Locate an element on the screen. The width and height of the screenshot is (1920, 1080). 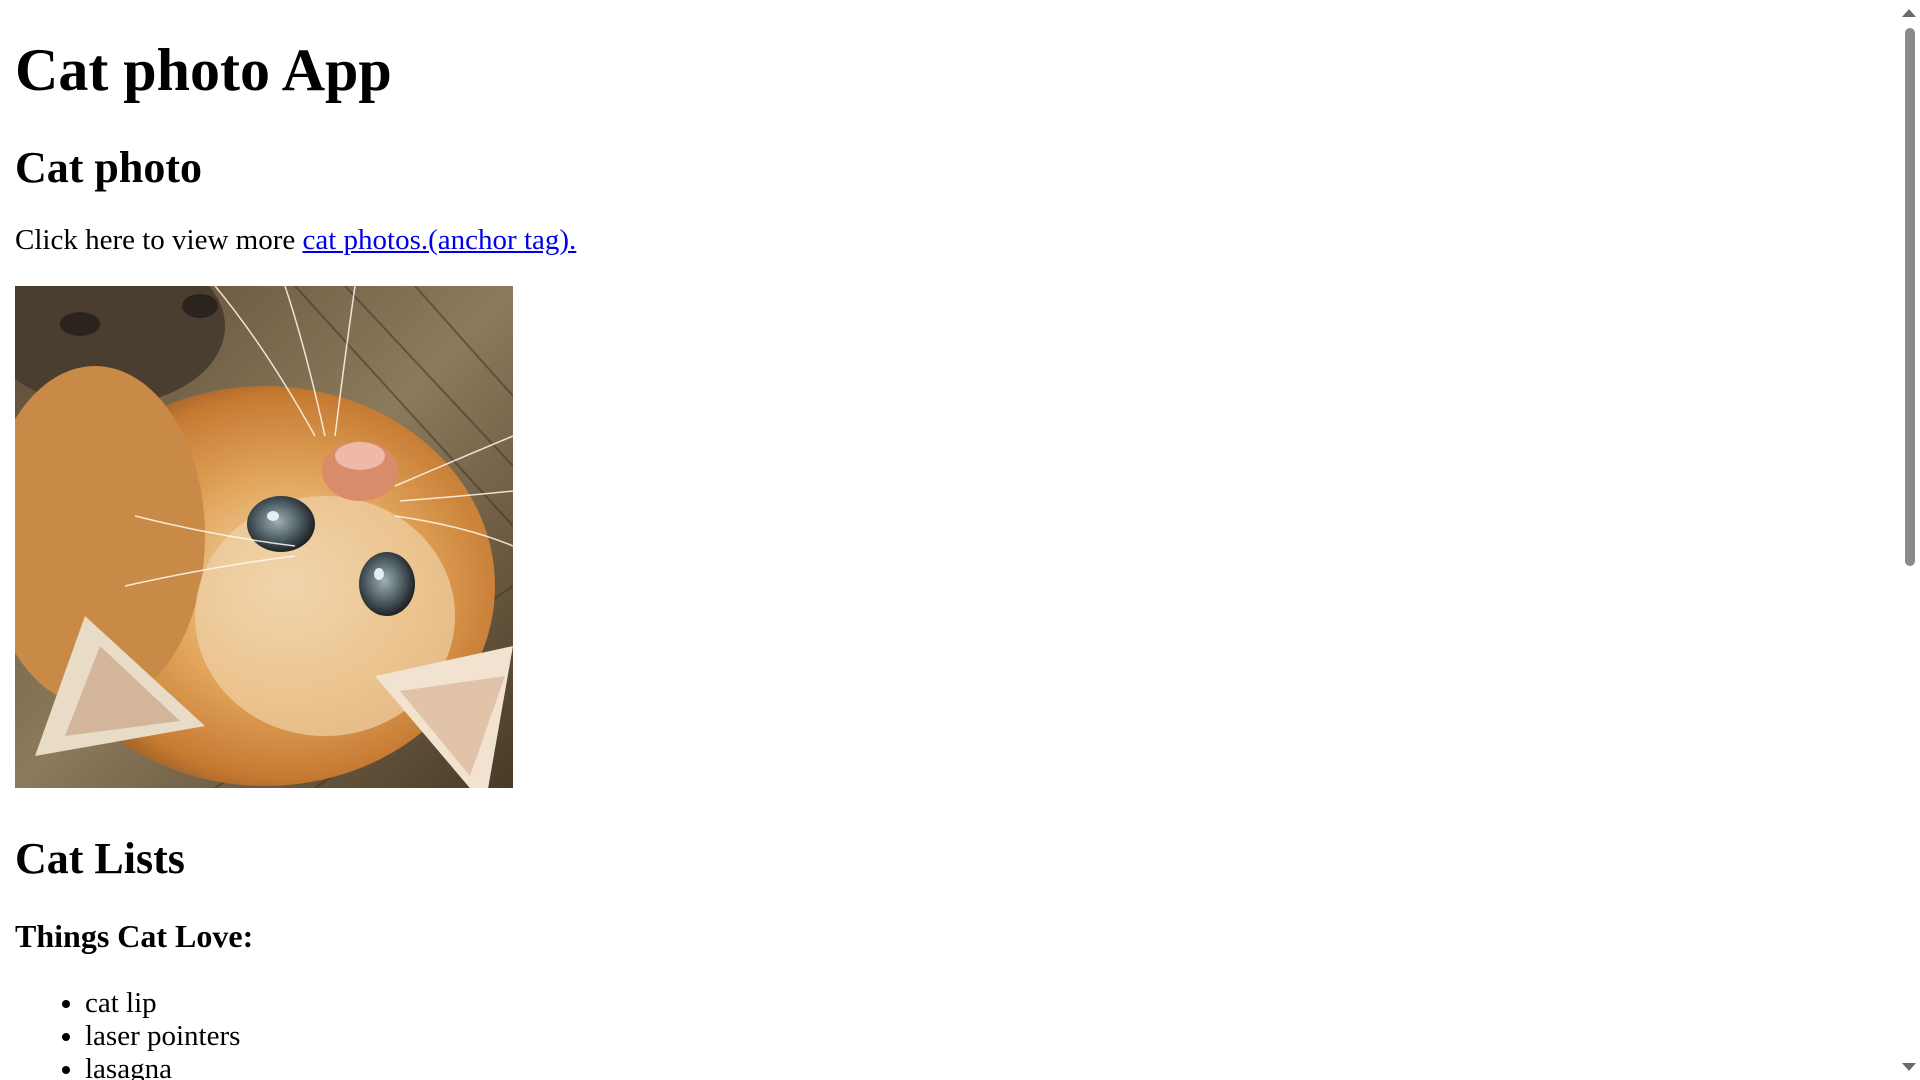
scrollbar-thumb is located at coordinates (1910, 297).